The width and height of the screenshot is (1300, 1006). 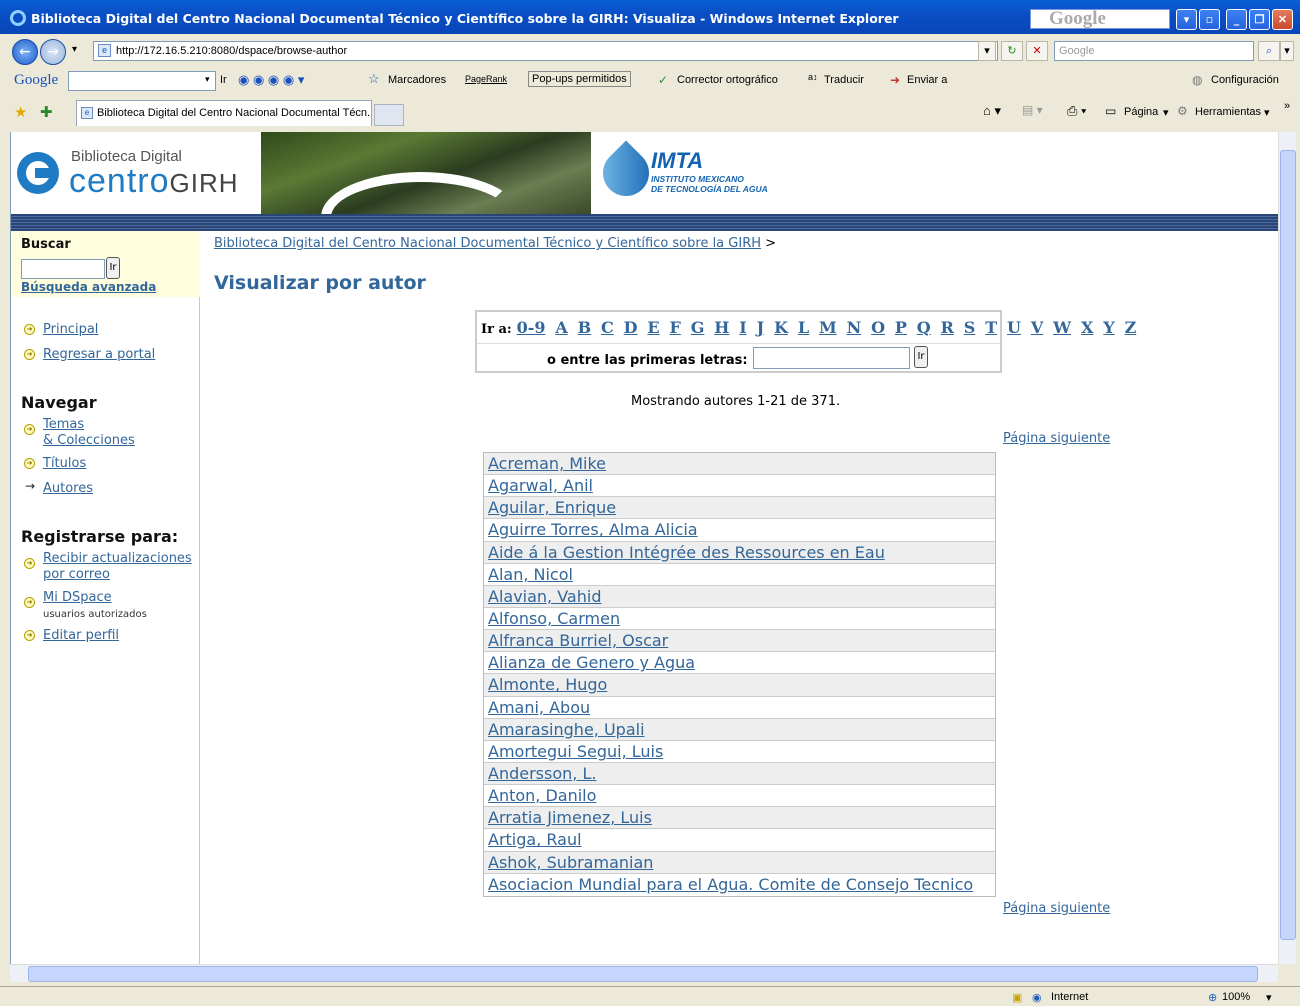 I want to click on author-link: Arratia Jimenez, Luis, so click(x=570, y=817).